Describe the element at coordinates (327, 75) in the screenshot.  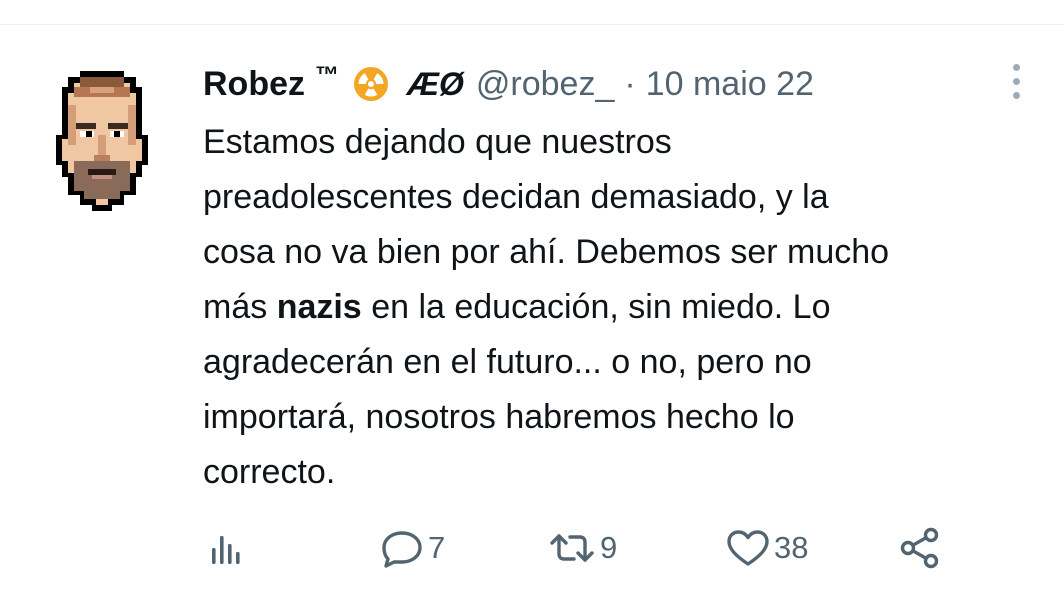
I see `trademark-symbol: ™` at that location.